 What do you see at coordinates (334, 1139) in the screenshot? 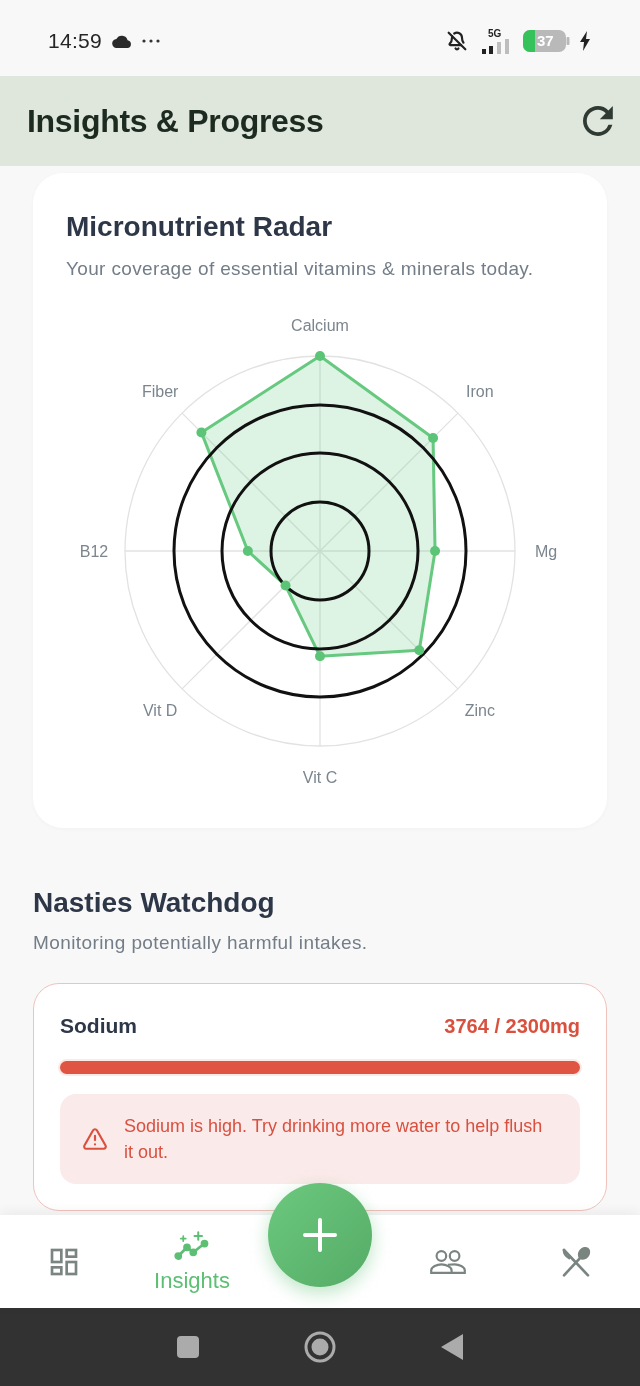
I see `warning-text: Sodium is high. Try drinking more water to help flush it out.` at bounding box center [334, 1139].